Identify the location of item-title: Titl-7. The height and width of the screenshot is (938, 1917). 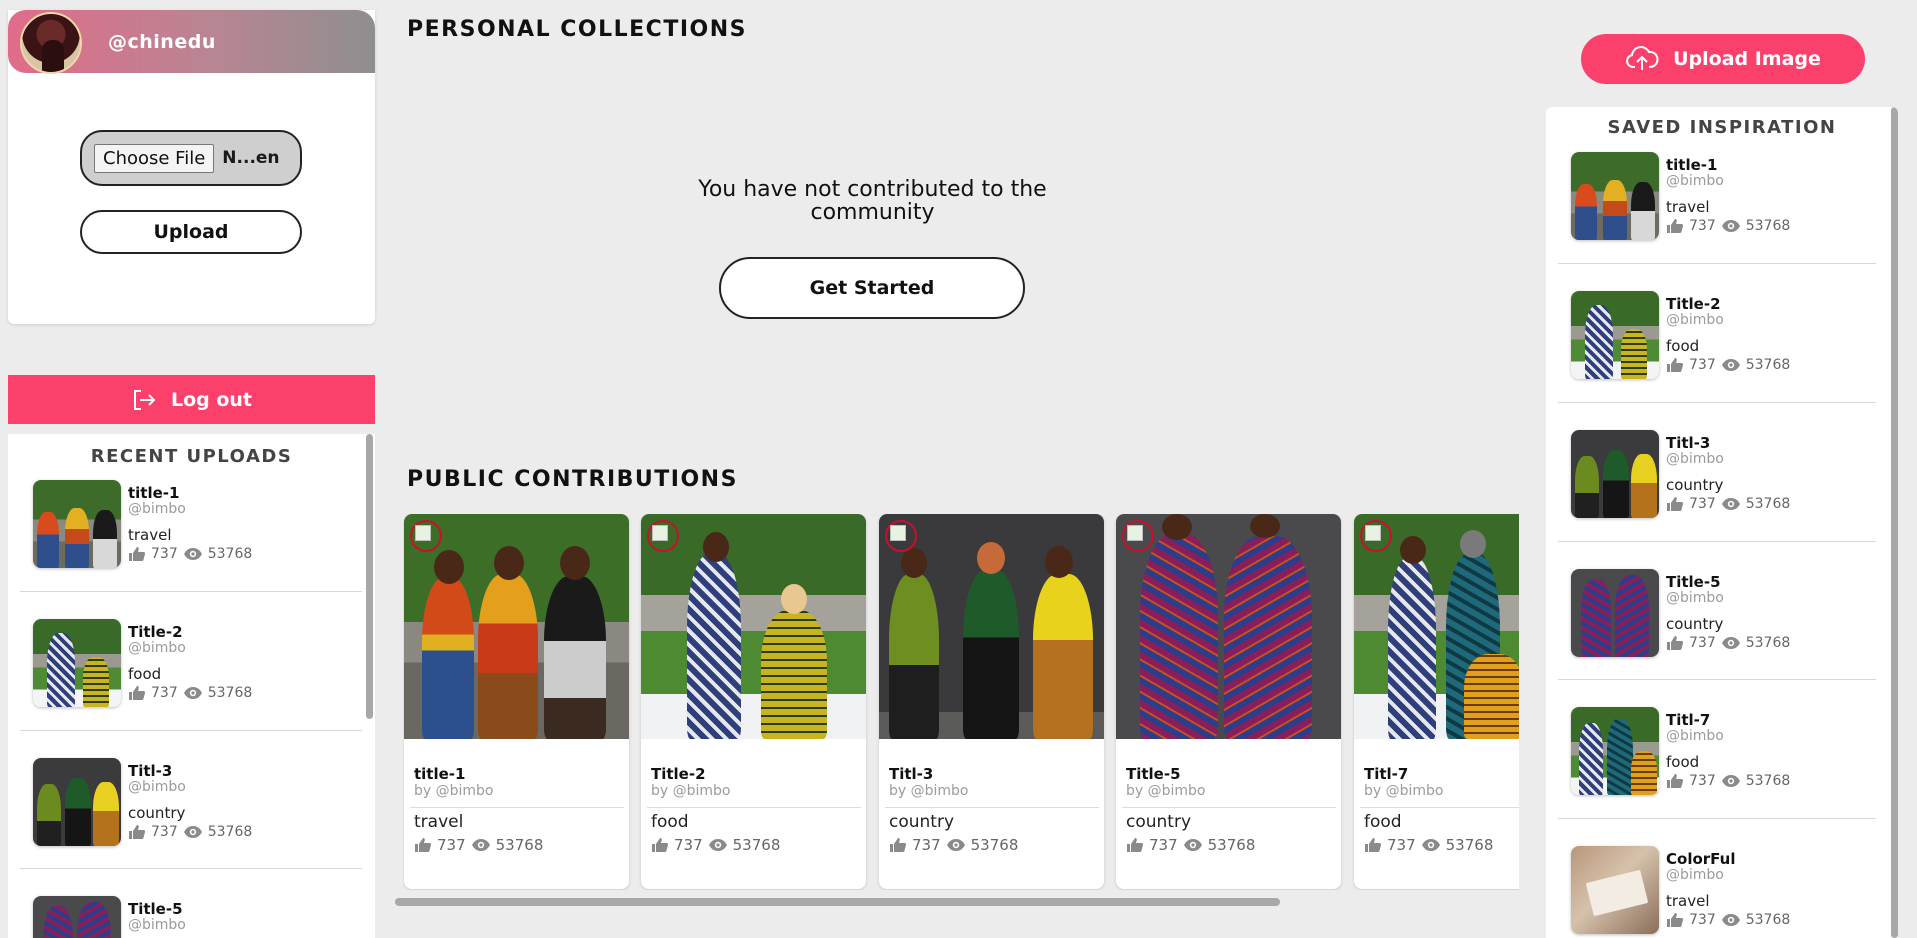
(1688, 720).